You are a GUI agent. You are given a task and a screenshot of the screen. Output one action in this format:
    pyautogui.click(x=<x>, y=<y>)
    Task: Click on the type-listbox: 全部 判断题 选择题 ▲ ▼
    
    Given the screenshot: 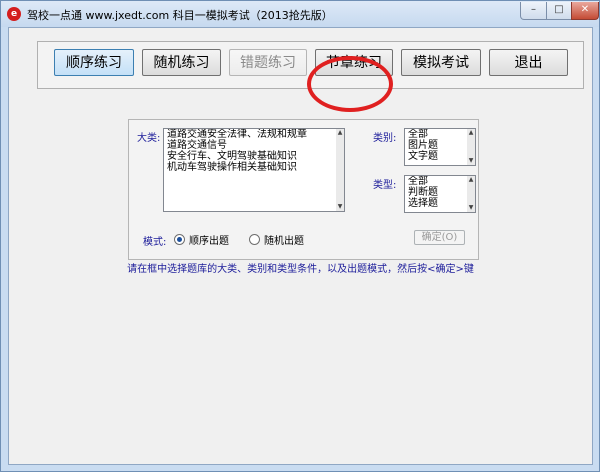 What is the action you would take?
    pyautogui.click(x=440, y=194)
    